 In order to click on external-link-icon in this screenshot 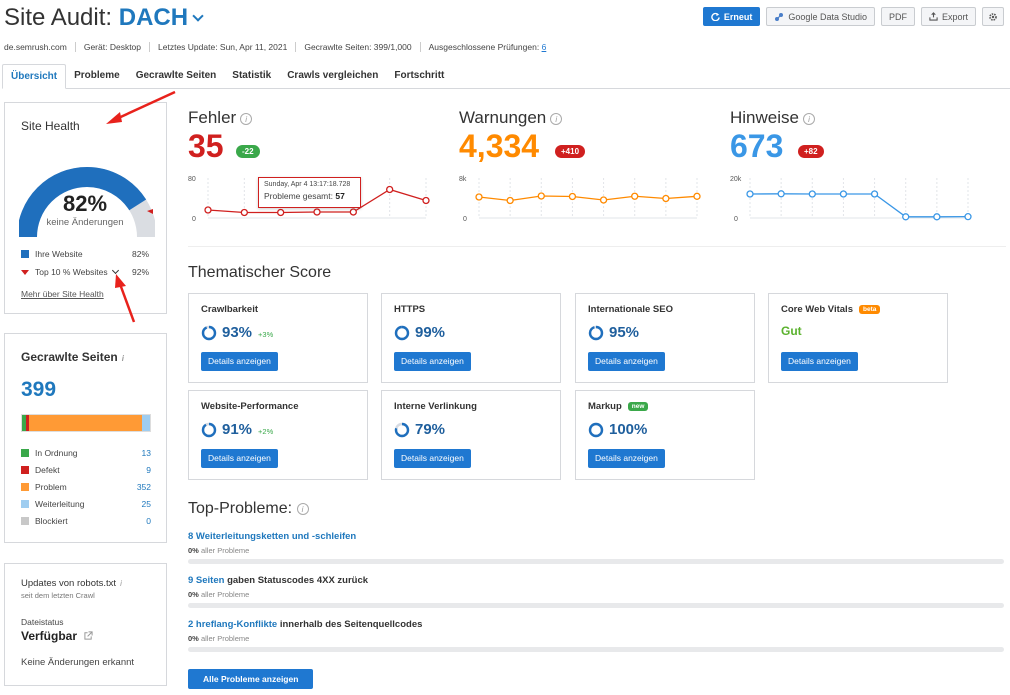, I will do `click(87, 636)`.